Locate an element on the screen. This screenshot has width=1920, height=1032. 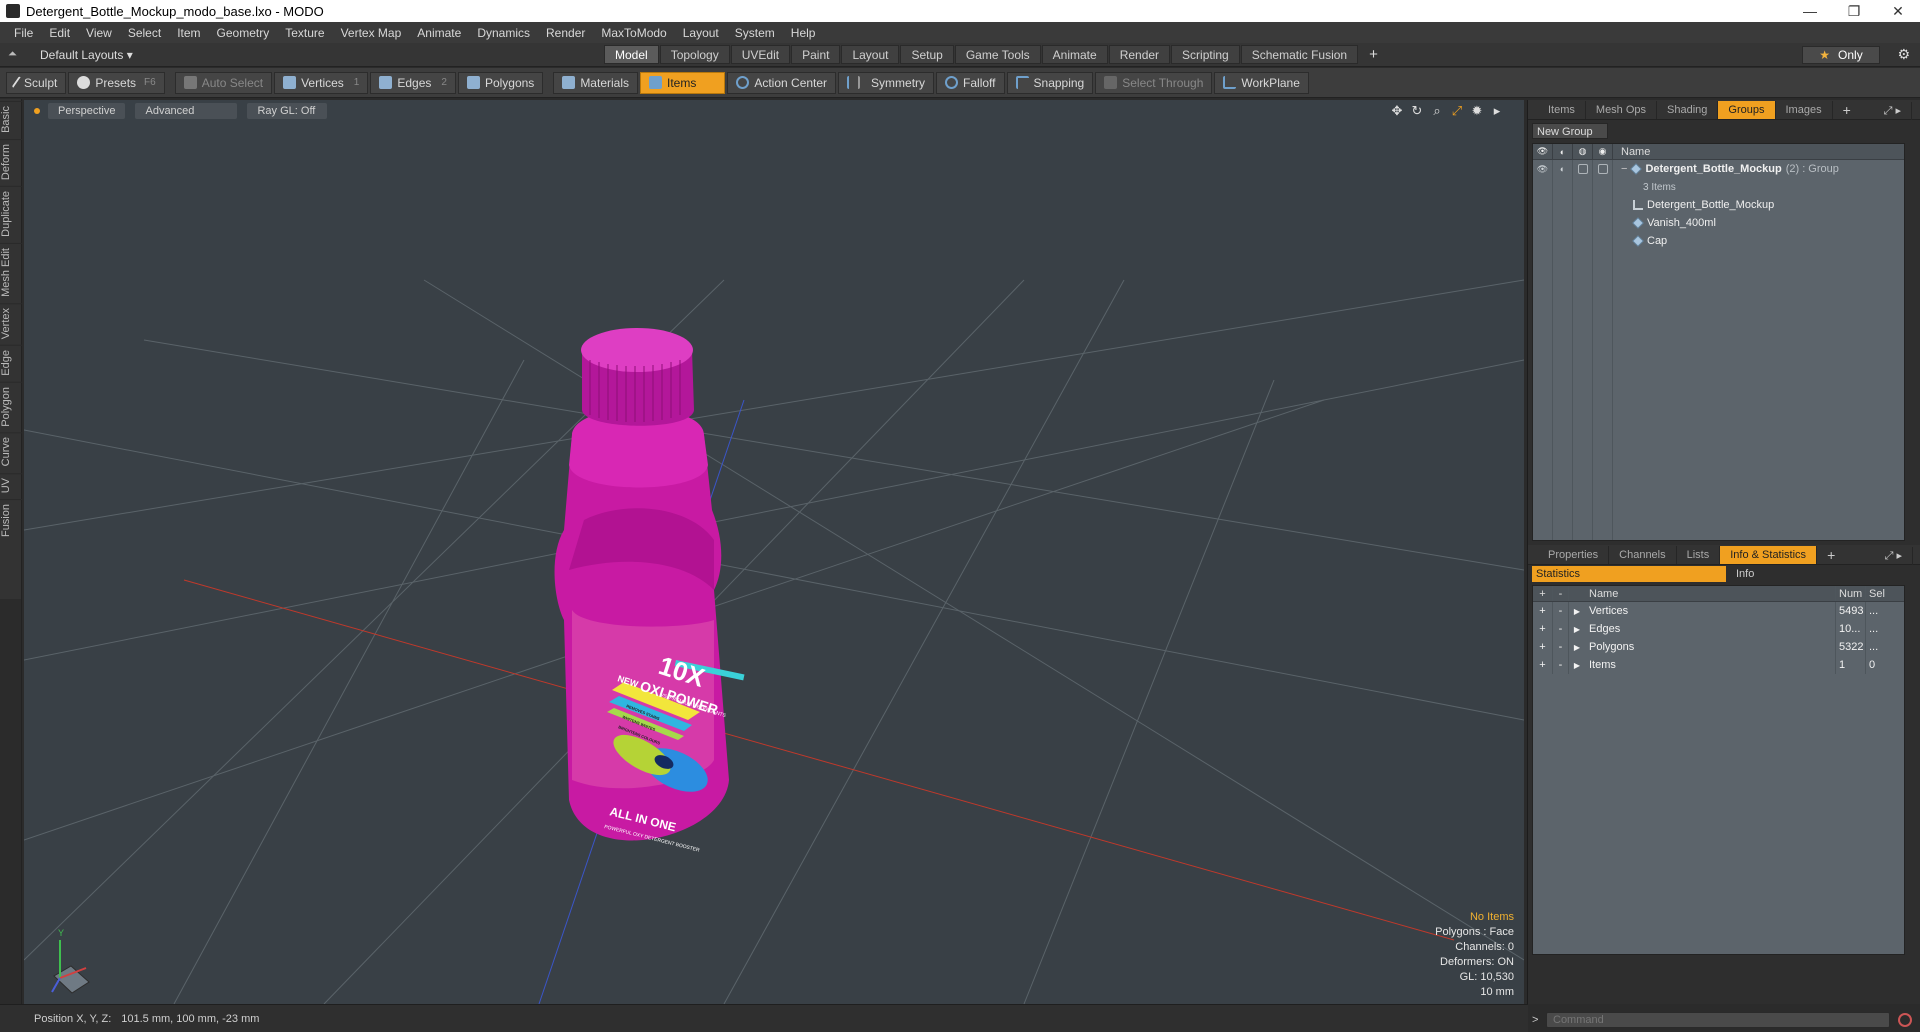
tab-scripting: Scripting is located at coordinates (1205, 54).